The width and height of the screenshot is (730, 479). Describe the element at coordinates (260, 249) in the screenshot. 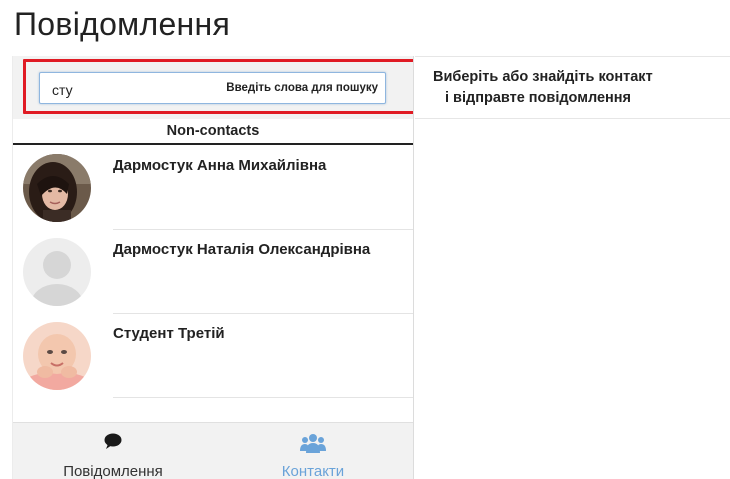

I see `contact-name: Дармостук Наталія Олександрівна` at that location.